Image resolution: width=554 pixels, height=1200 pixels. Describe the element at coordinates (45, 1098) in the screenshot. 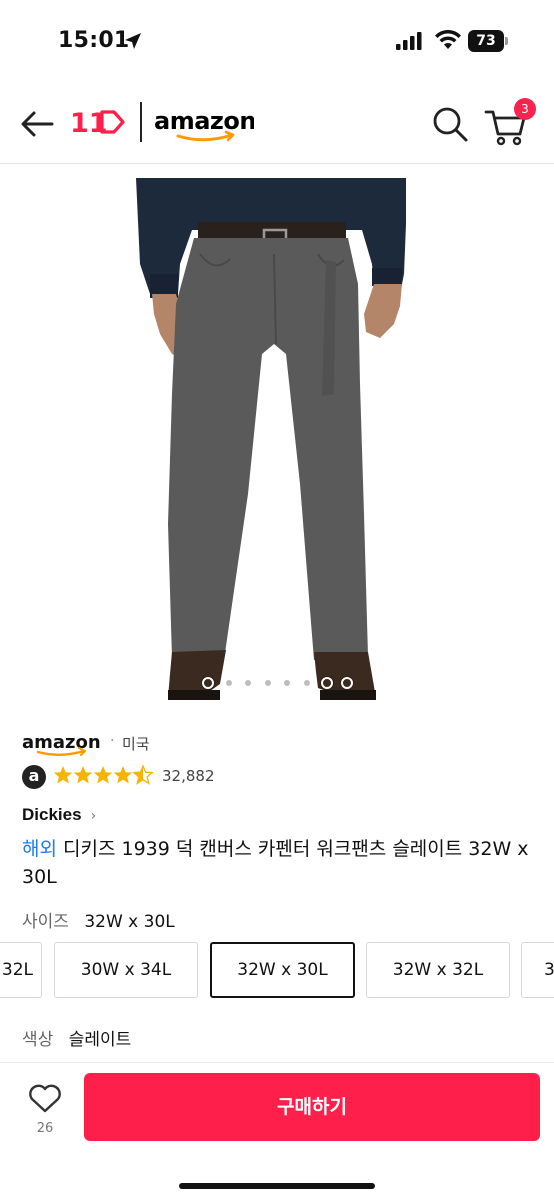

I see `heart-icon` at that location.